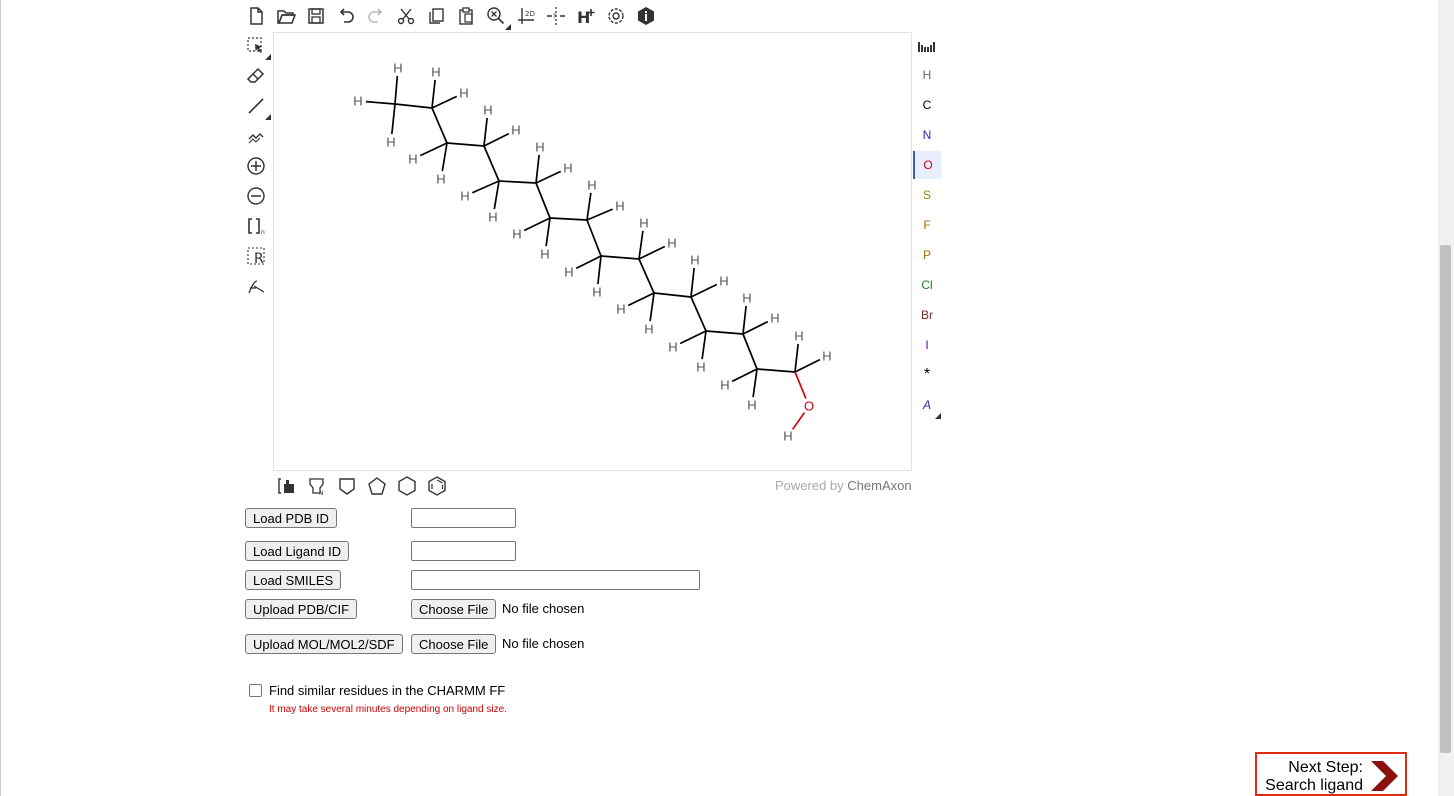 The width and height of the screenshot is (1454, 796). I want to click on scrollbar-thumb, so click(1445, 499).